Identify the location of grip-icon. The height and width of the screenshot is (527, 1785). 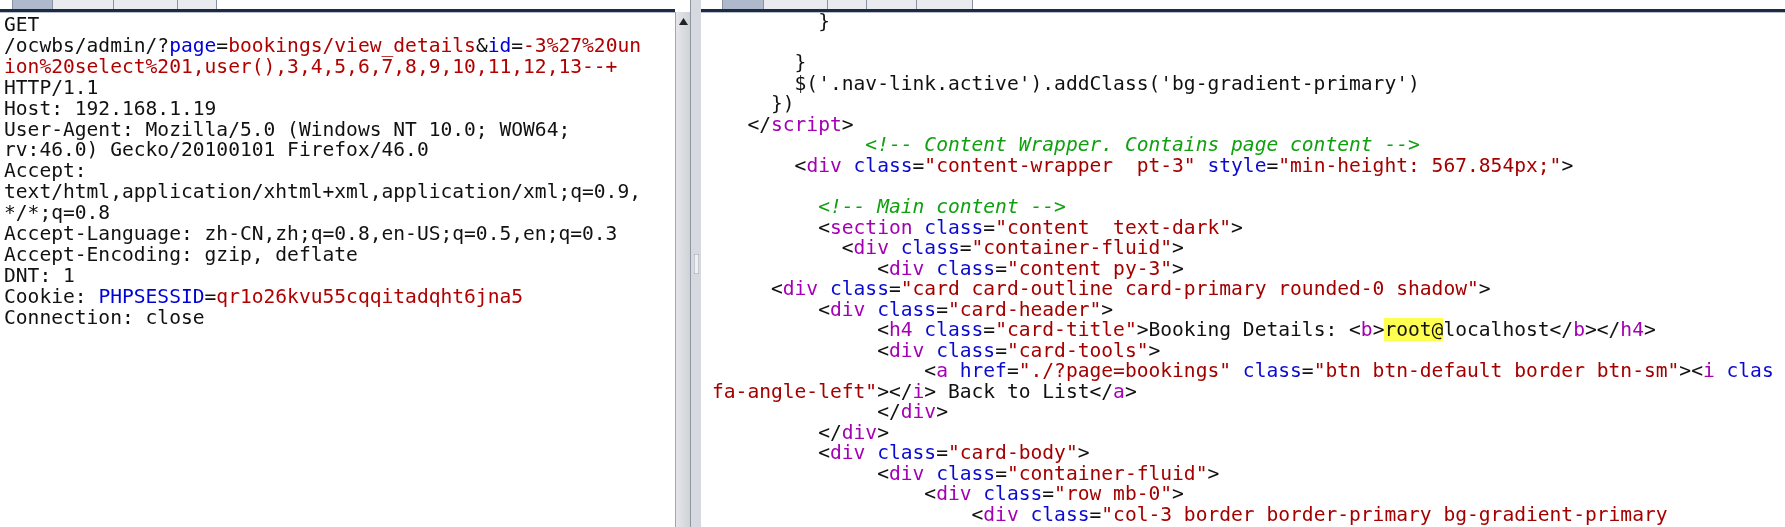
(696, 263).